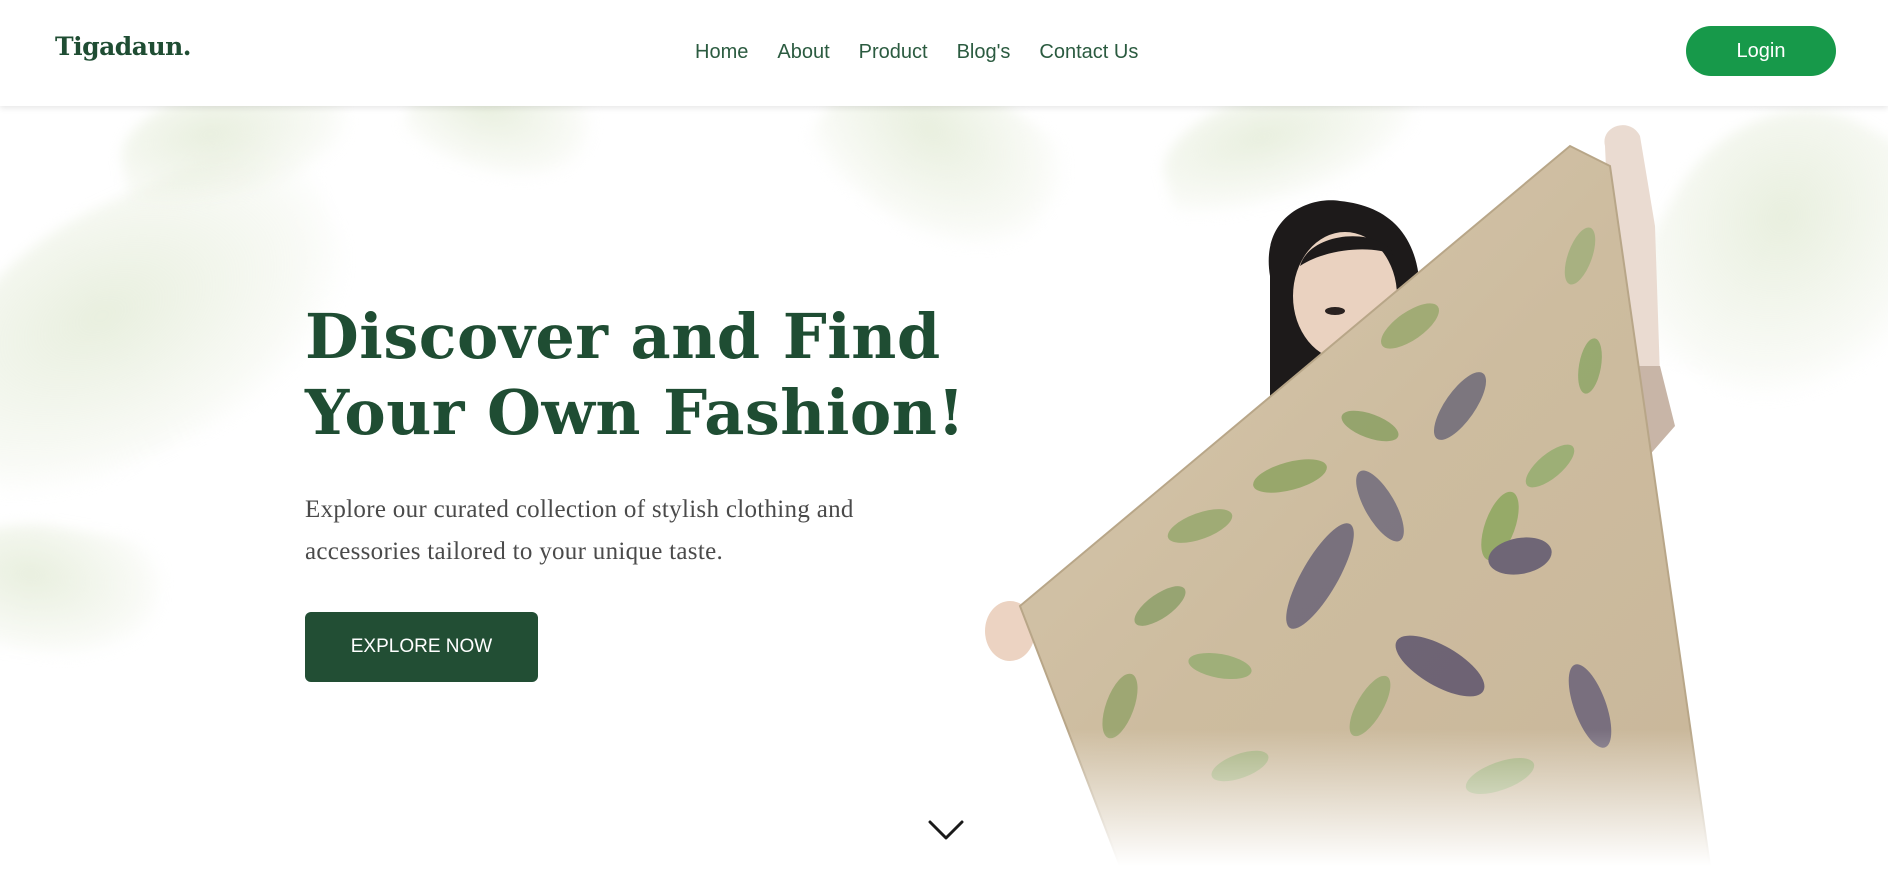 The image size is (1888, 885). Describe the element at coordinates (635, 374) in the screenshot. I see `hero-headline: Discover and Find Your Own Fashion!` at that location.